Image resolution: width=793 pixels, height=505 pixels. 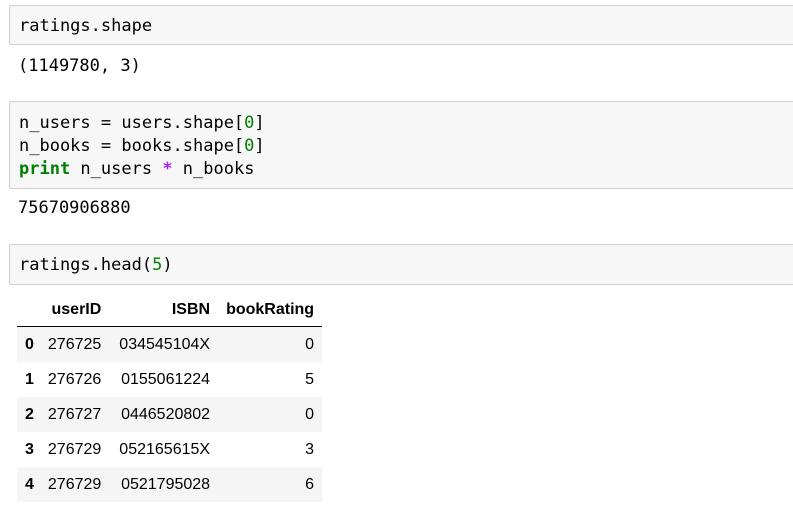 What do you see at coordinates (166, 484) in the screenshot?
I see `cell-isbn: 0521795028` at bounding box center [166, 484].